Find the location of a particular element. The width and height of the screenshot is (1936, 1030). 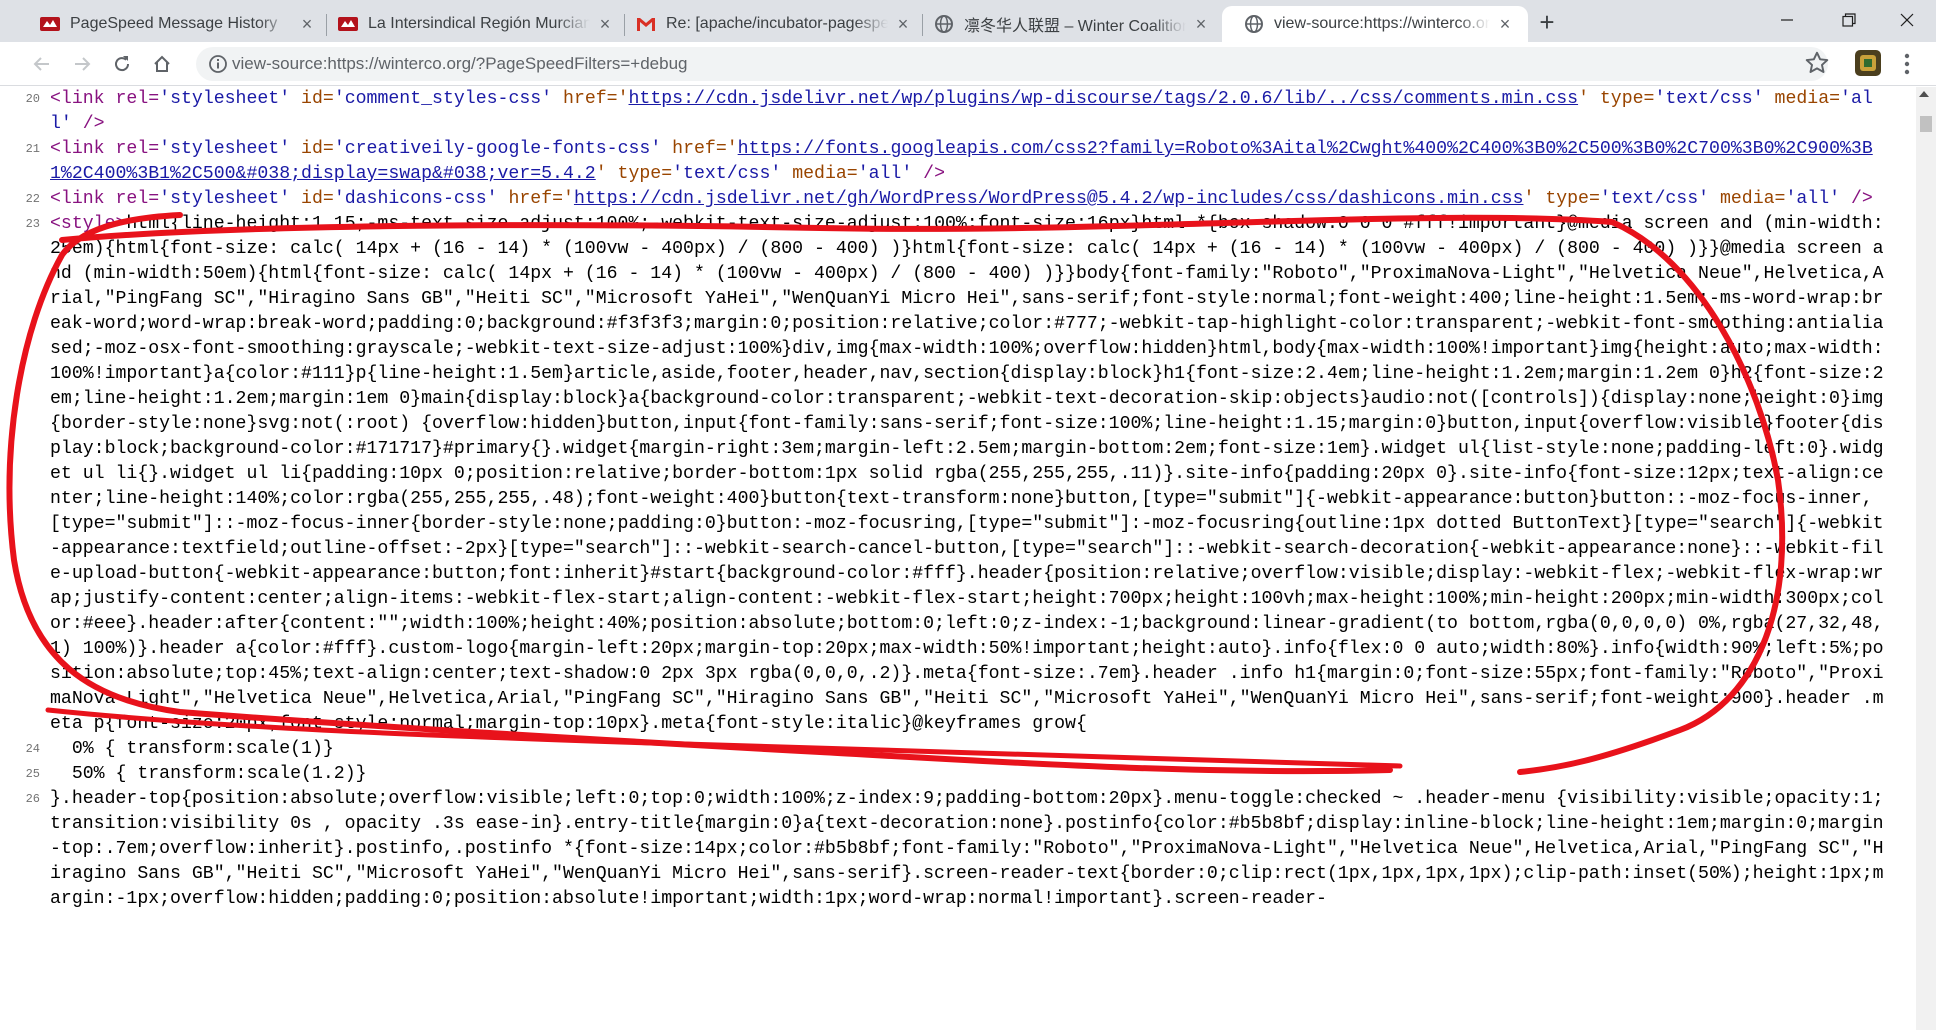

source-line: 24 0% { transform:scale(1)} is located at coordinates (958, 749).